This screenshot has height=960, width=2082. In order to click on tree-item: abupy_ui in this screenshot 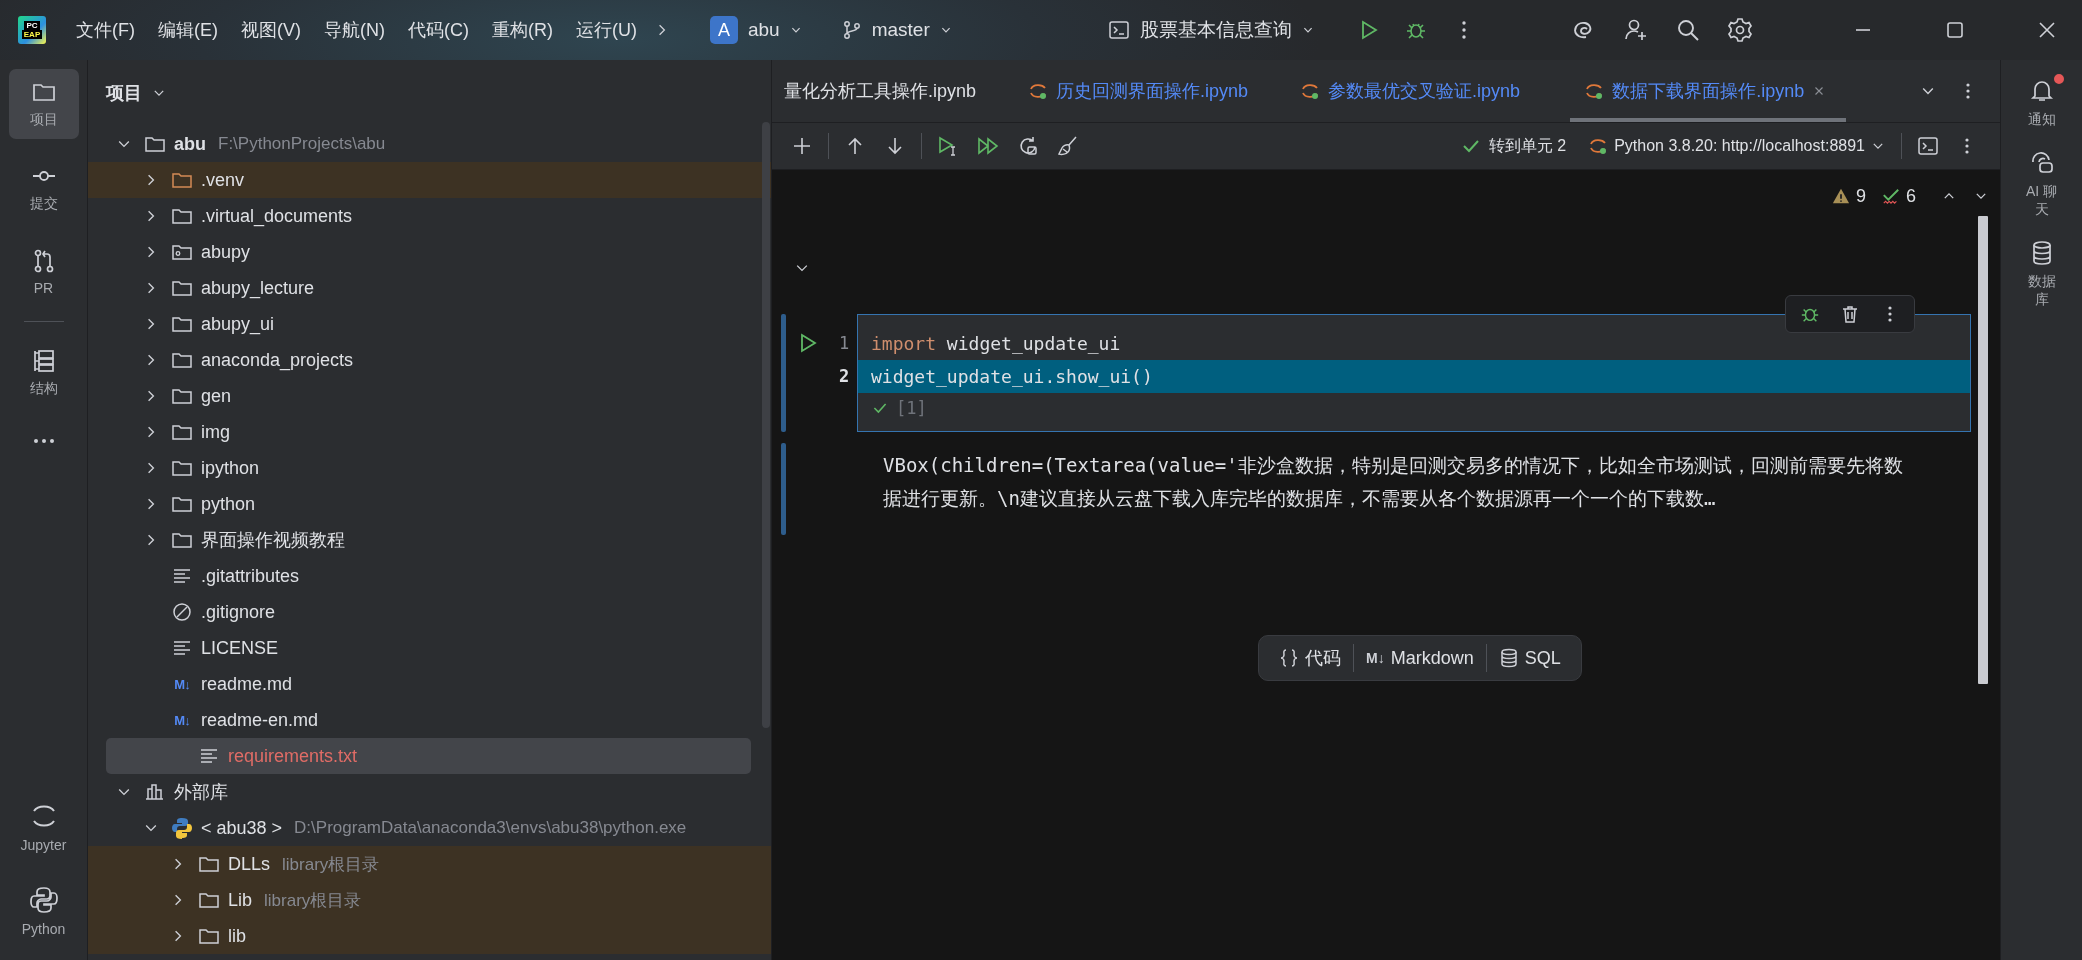, I will do `click(429, 324)`.